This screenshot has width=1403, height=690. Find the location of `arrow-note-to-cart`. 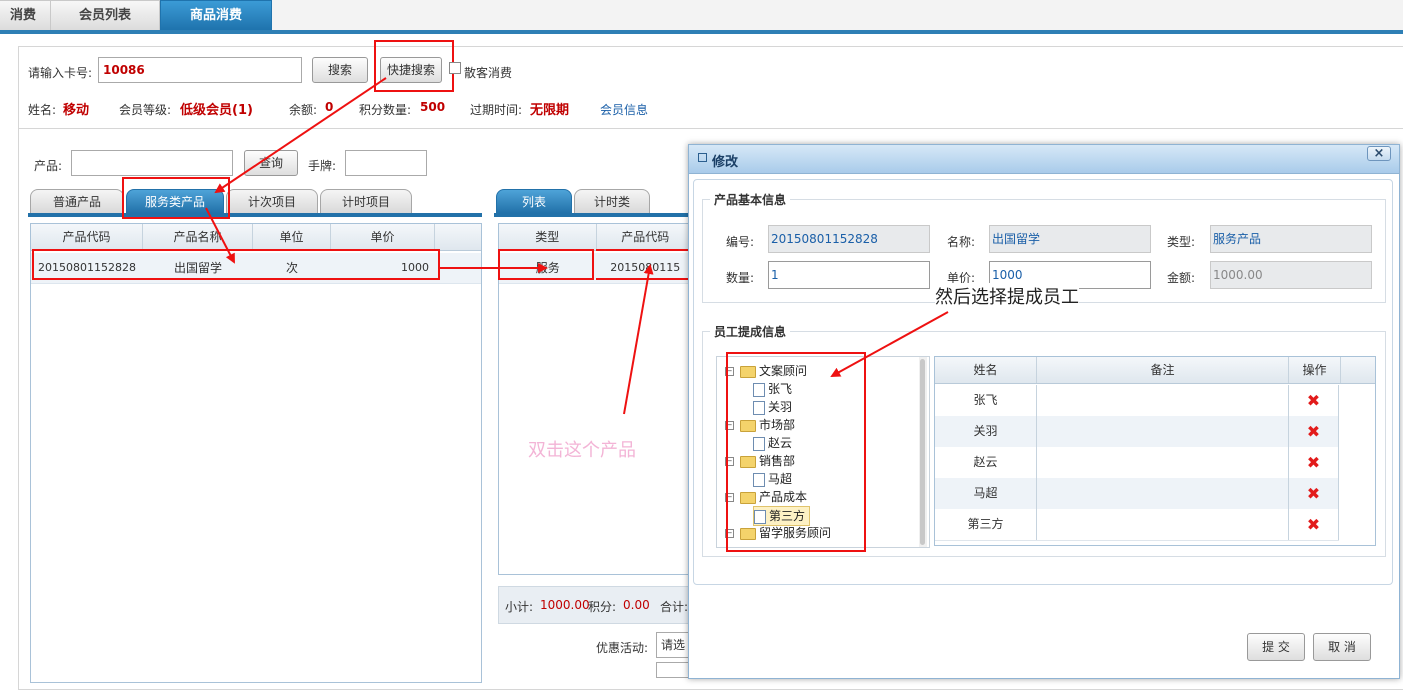

arrow-note-to-cart is located at coordinates (638, 339).